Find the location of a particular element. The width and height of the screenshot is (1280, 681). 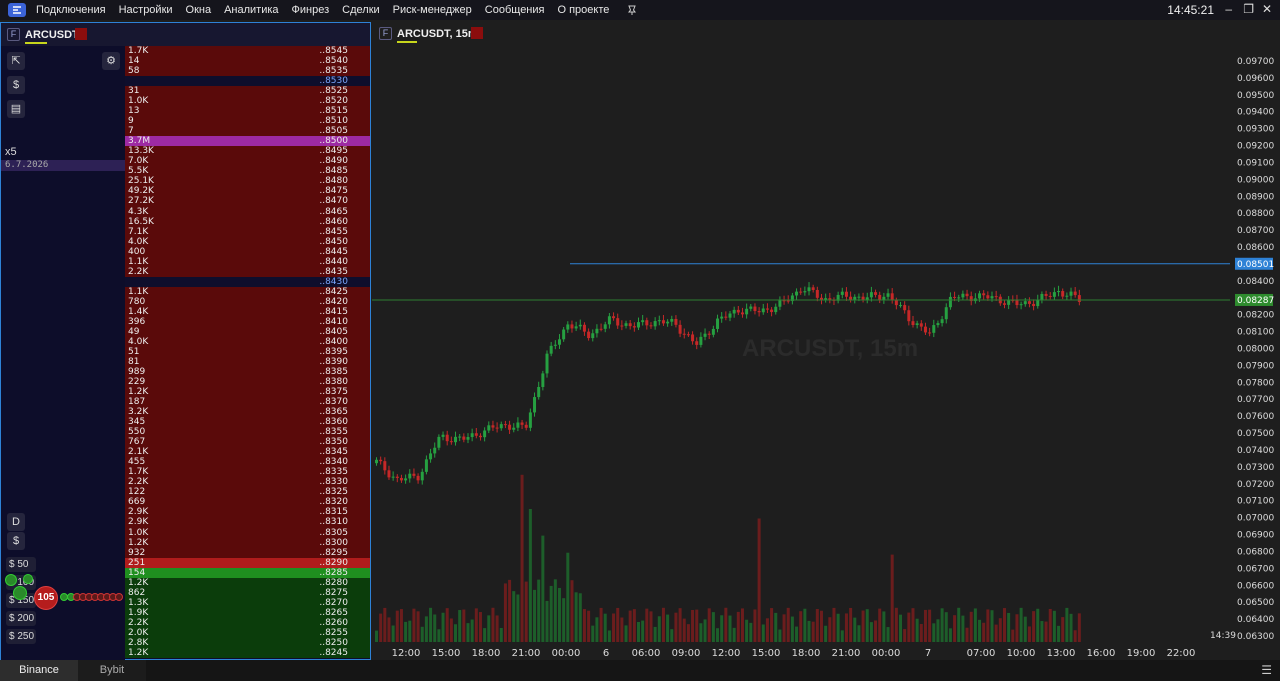

tab-binance: Binance is located at coordinates (39, 670).